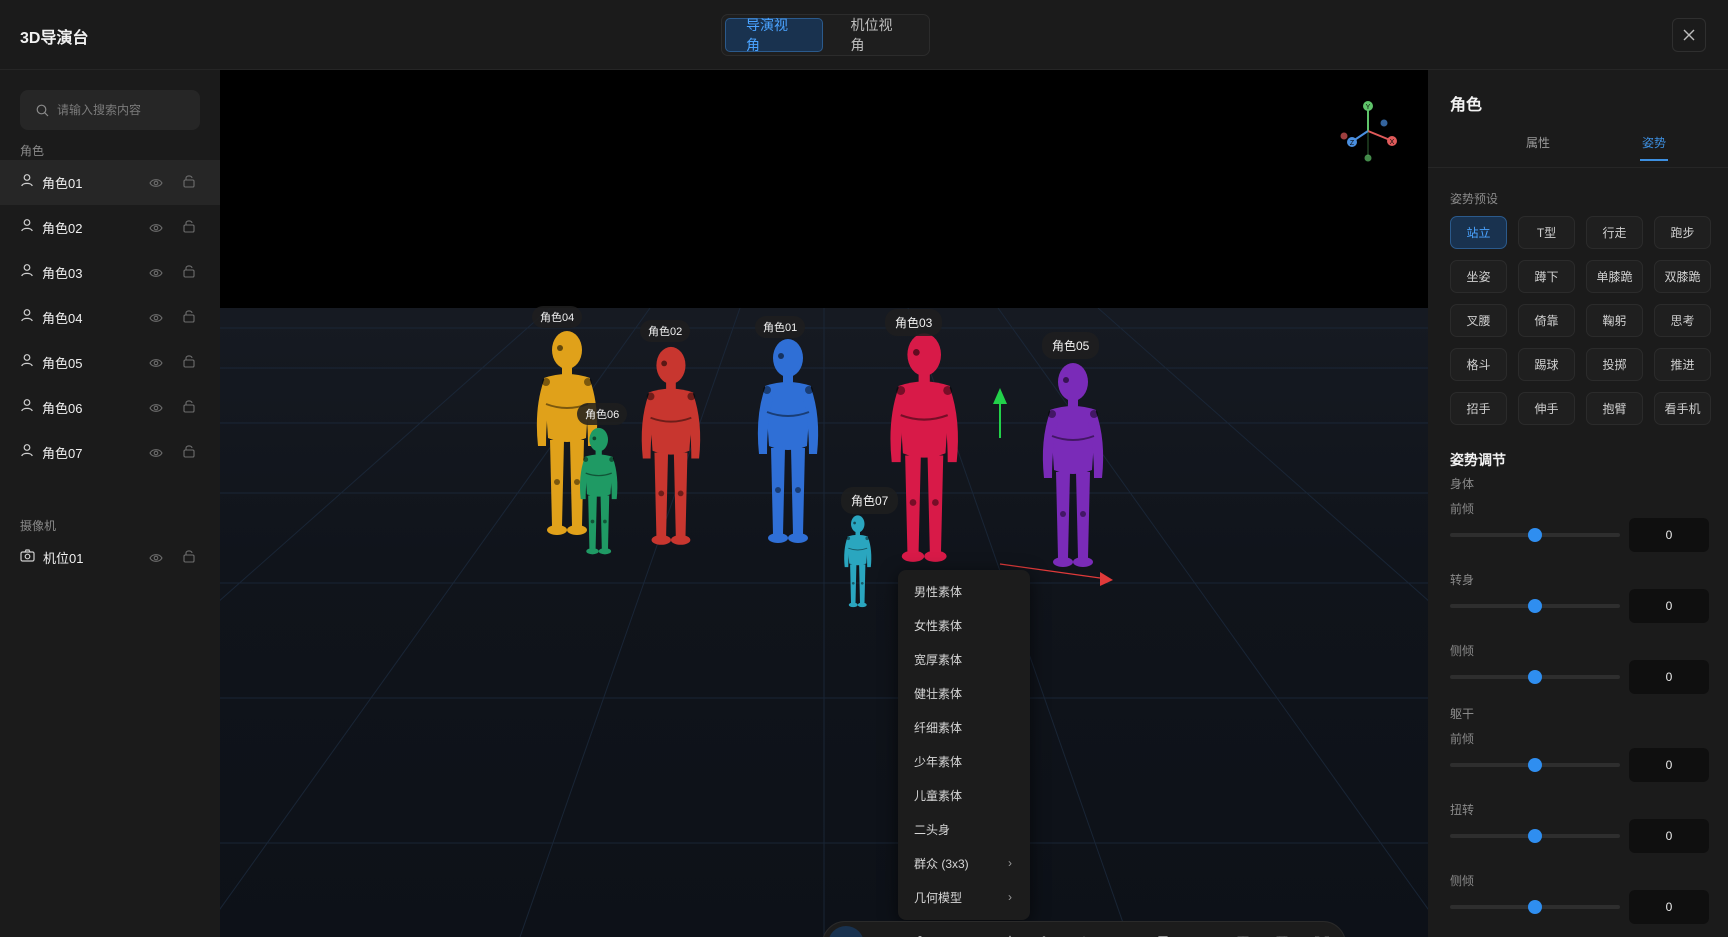 The height and width of the screenshot is (937, 1728). I want to click on character-tag: 角色01, so click(780, 327).